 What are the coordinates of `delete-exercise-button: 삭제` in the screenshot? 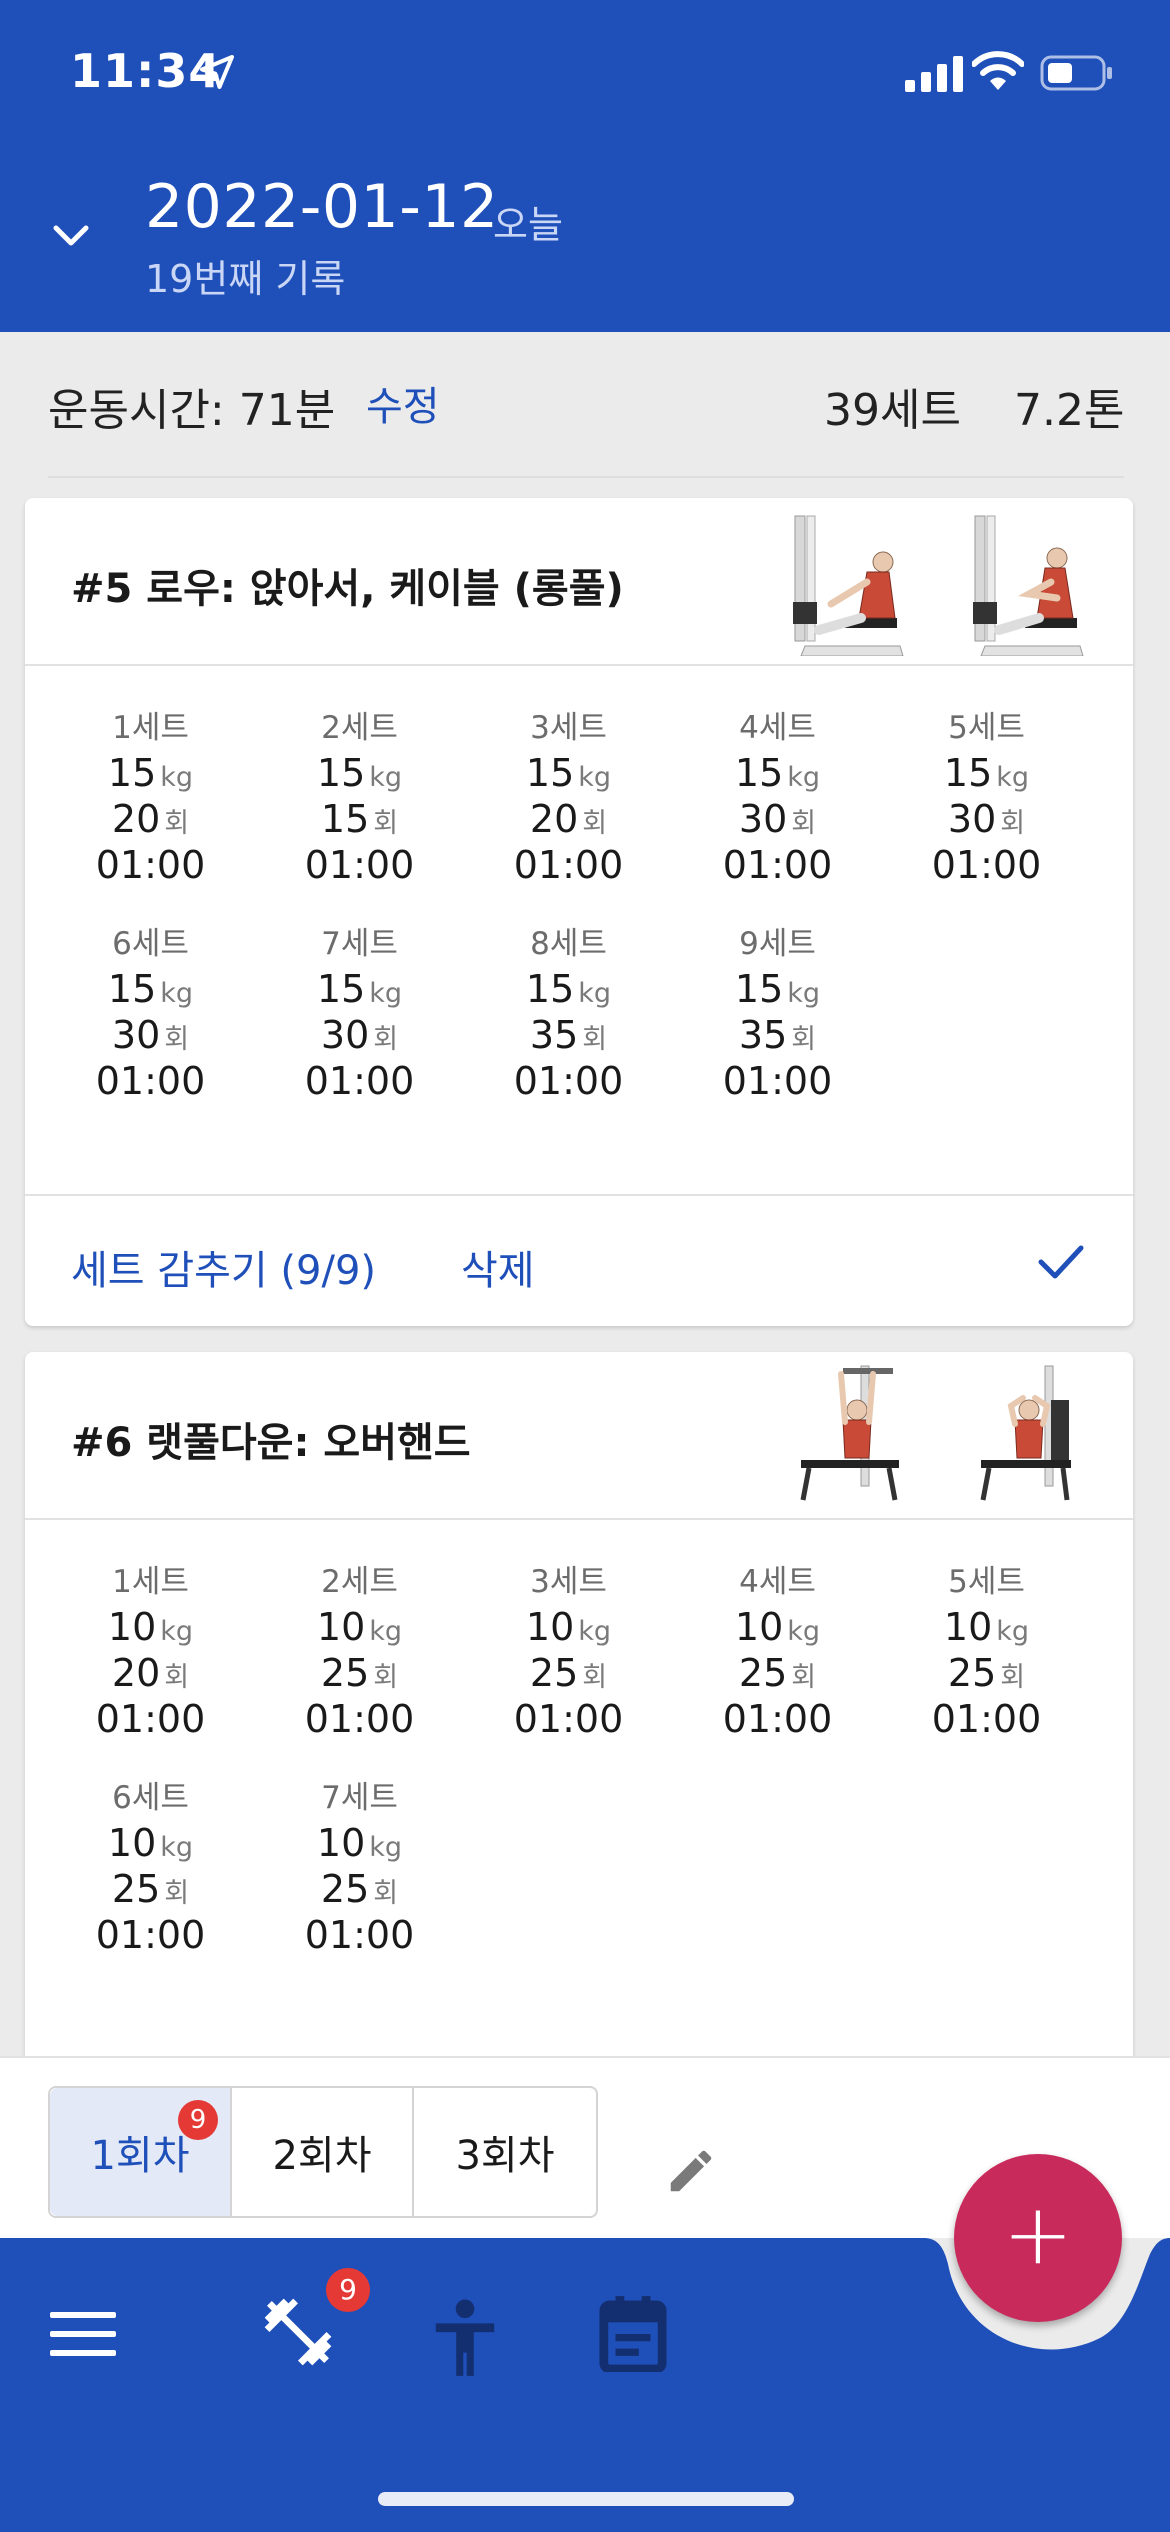 It's located at (498, 1267).